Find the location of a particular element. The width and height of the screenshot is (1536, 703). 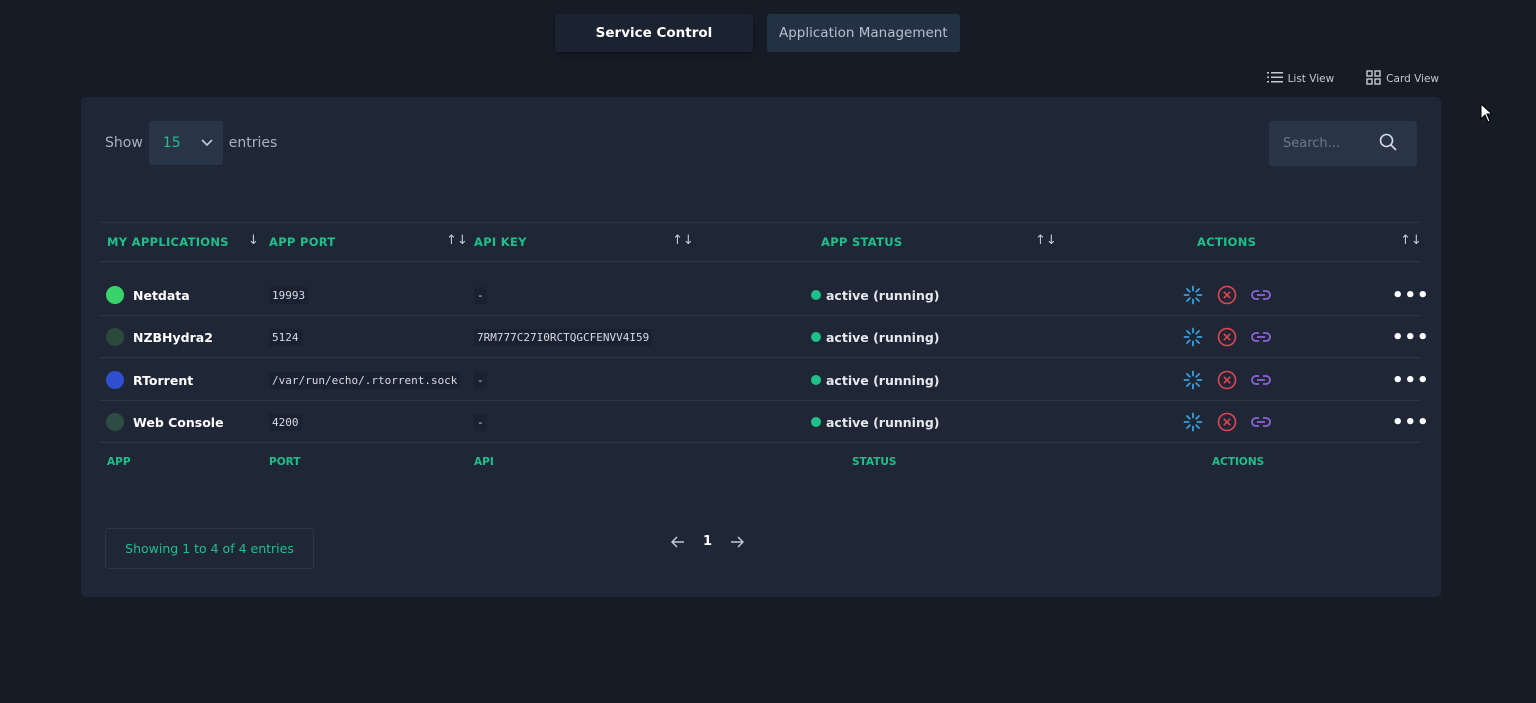

app-cell: RTorrent is located at coordinates (146, 380).